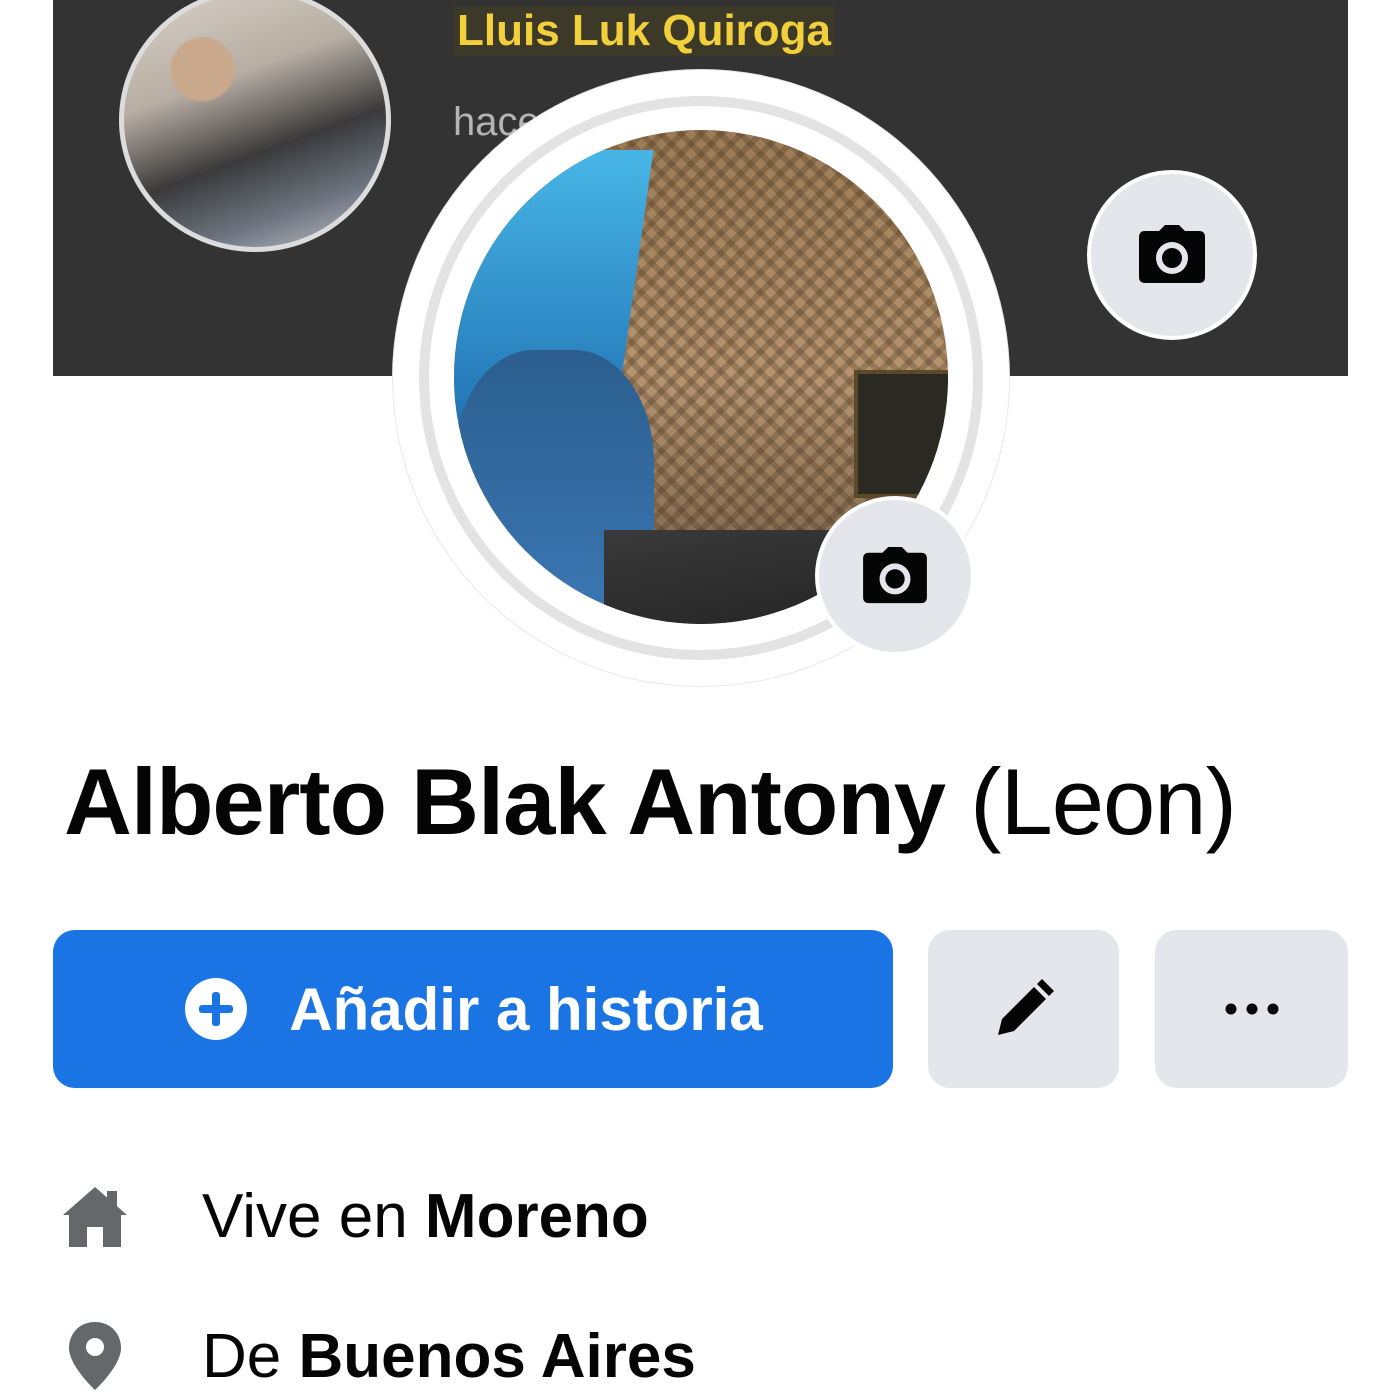 The height and width of the screenshot is (1400, 1400). What do you see at coordinates (95, 1216) in the screenshot?
I see `home-icon` at bounding box center [95, 1216].